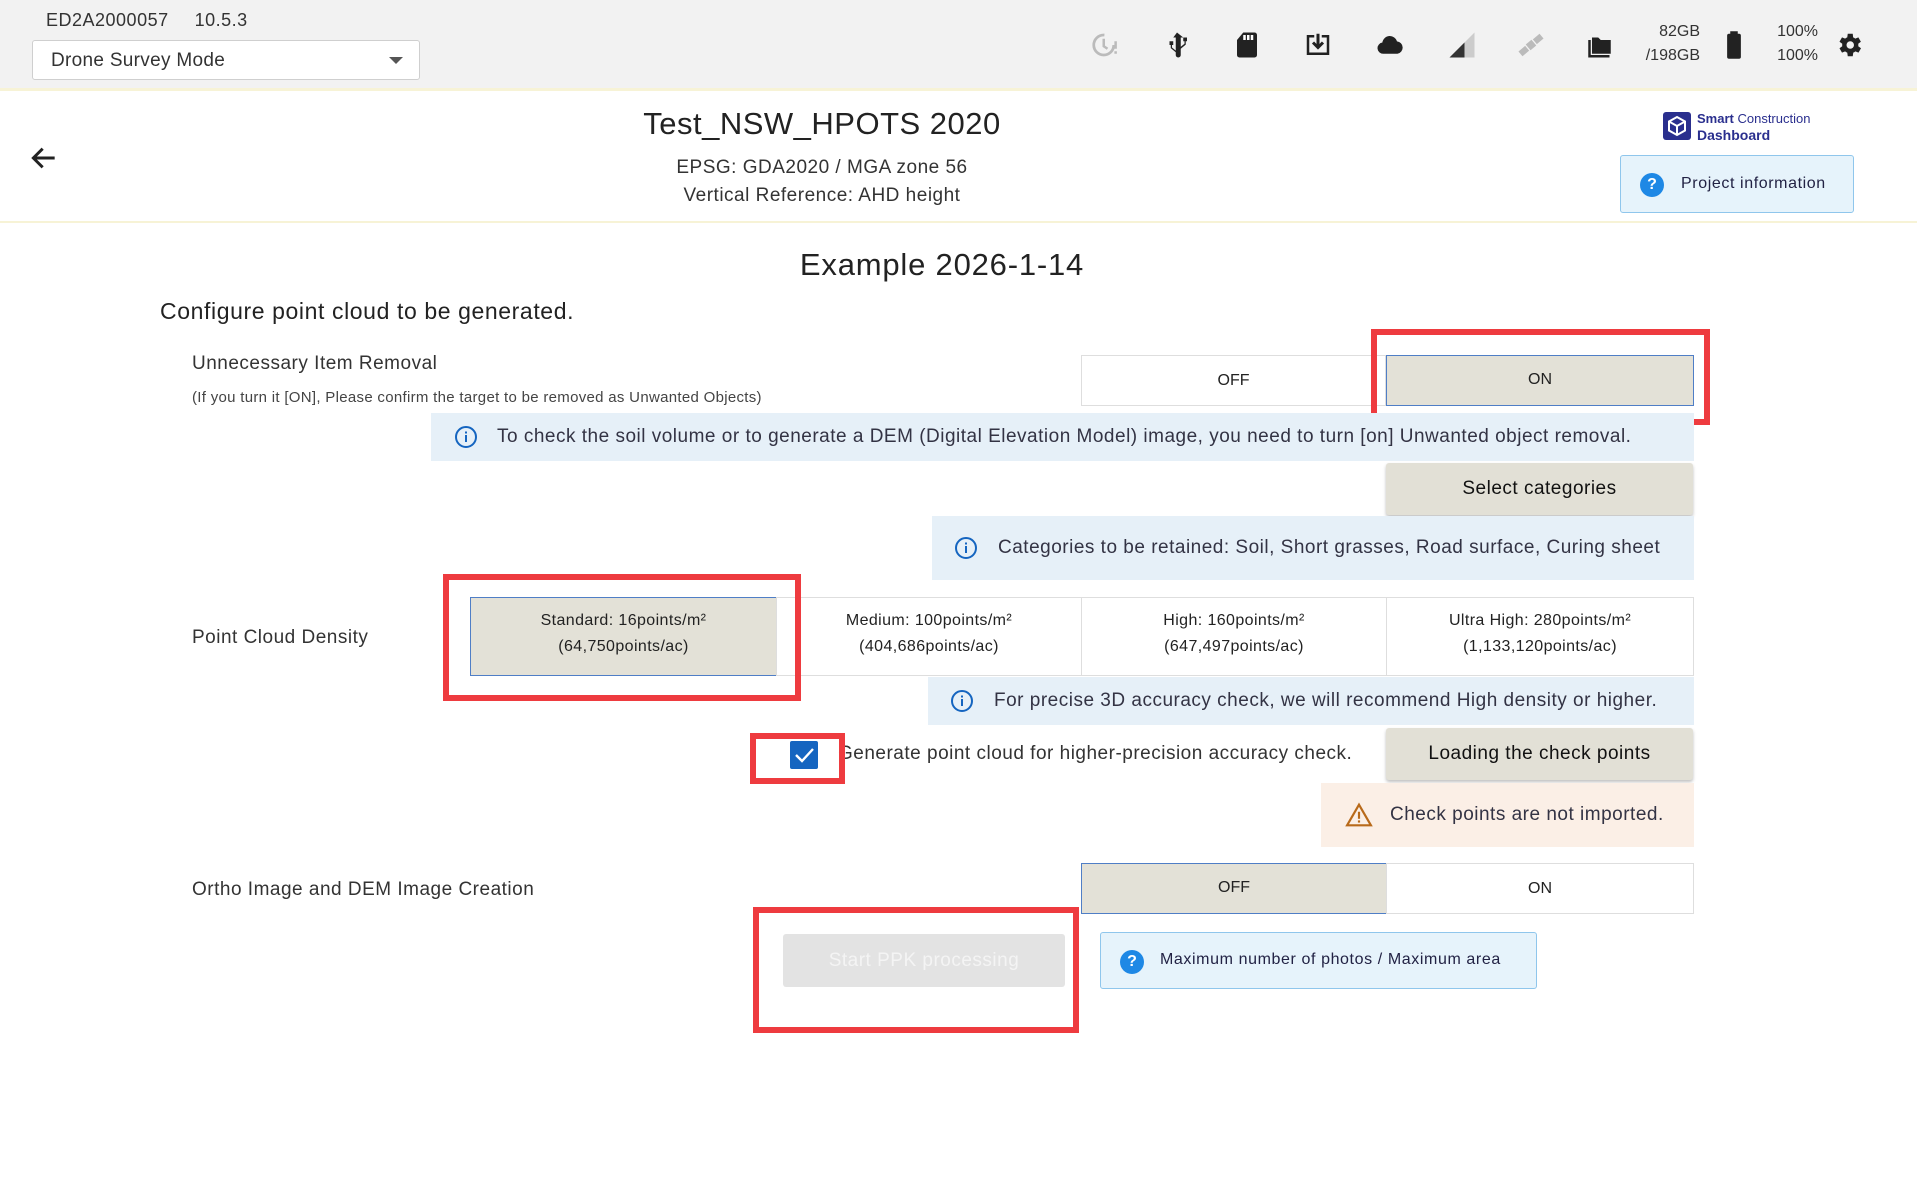  I want to click on device-serial: ED2A2000057, so click(107, 20).